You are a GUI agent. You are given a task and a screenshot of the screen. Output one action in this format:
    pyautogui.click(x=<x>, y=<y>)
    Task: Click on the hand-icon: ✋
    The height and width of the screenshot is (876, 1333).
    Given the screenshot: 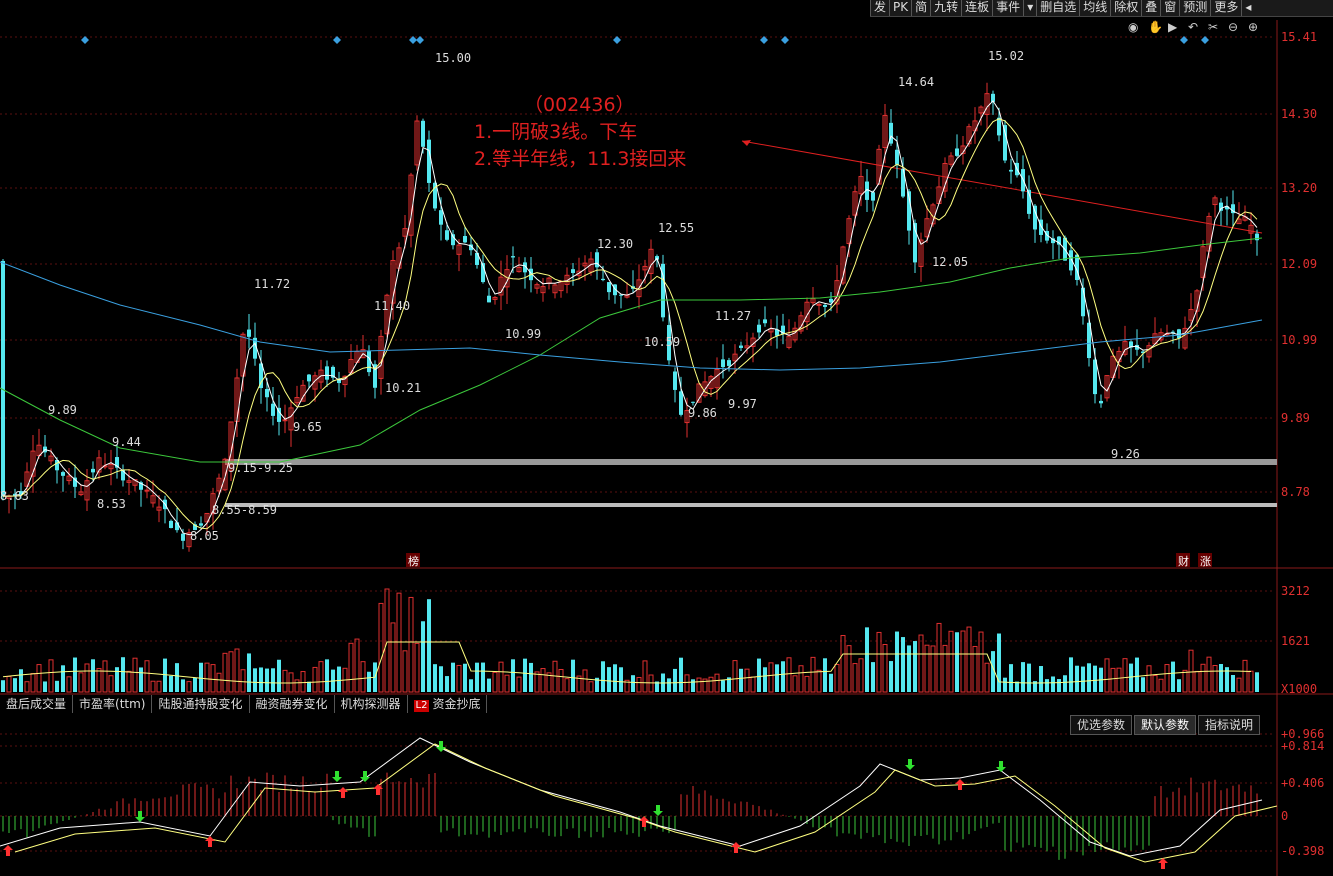 What is the action you would take?
    pyautogui.click(x=1155, y=27)
    